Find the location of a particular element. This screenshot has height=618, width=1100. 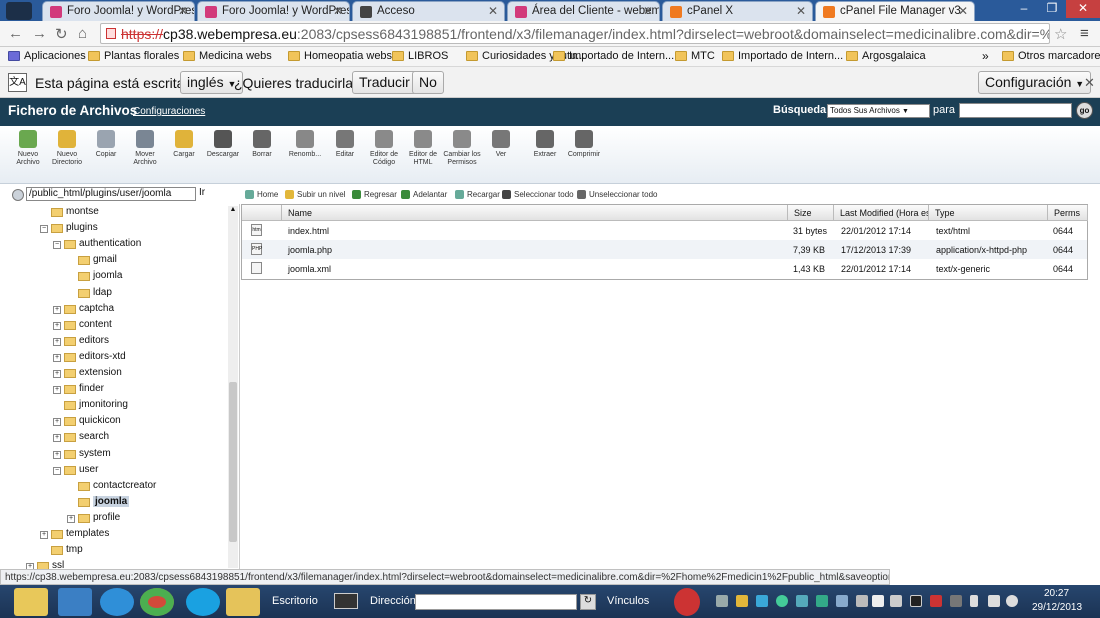

action-link: Adelantar is located at coordinates (424, 194).